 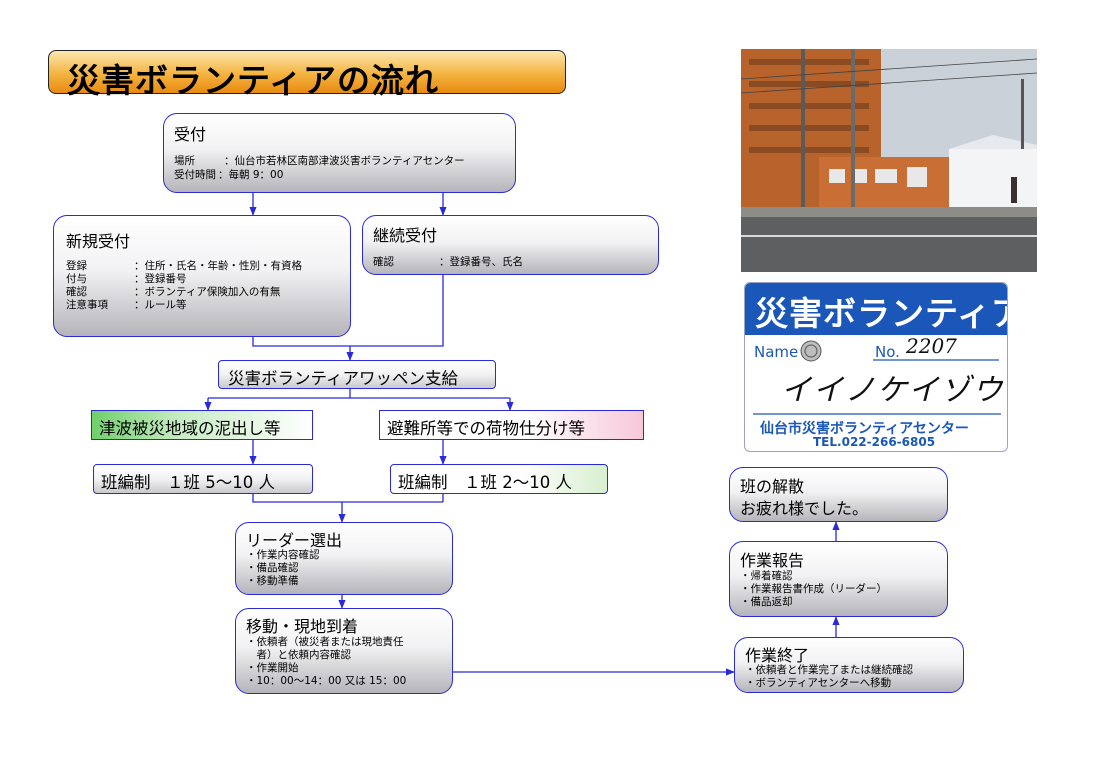 I want to click on reception-row-key: 受付時間, so click(x=195, y=175).